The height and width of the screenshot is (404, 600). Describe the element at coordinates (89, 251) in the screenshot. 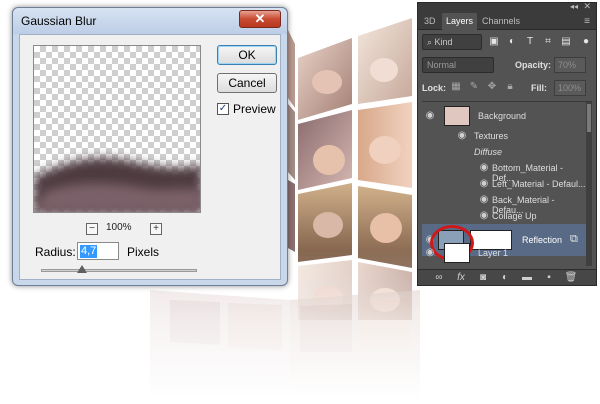

I see `radius-value: 4,7` at that location.